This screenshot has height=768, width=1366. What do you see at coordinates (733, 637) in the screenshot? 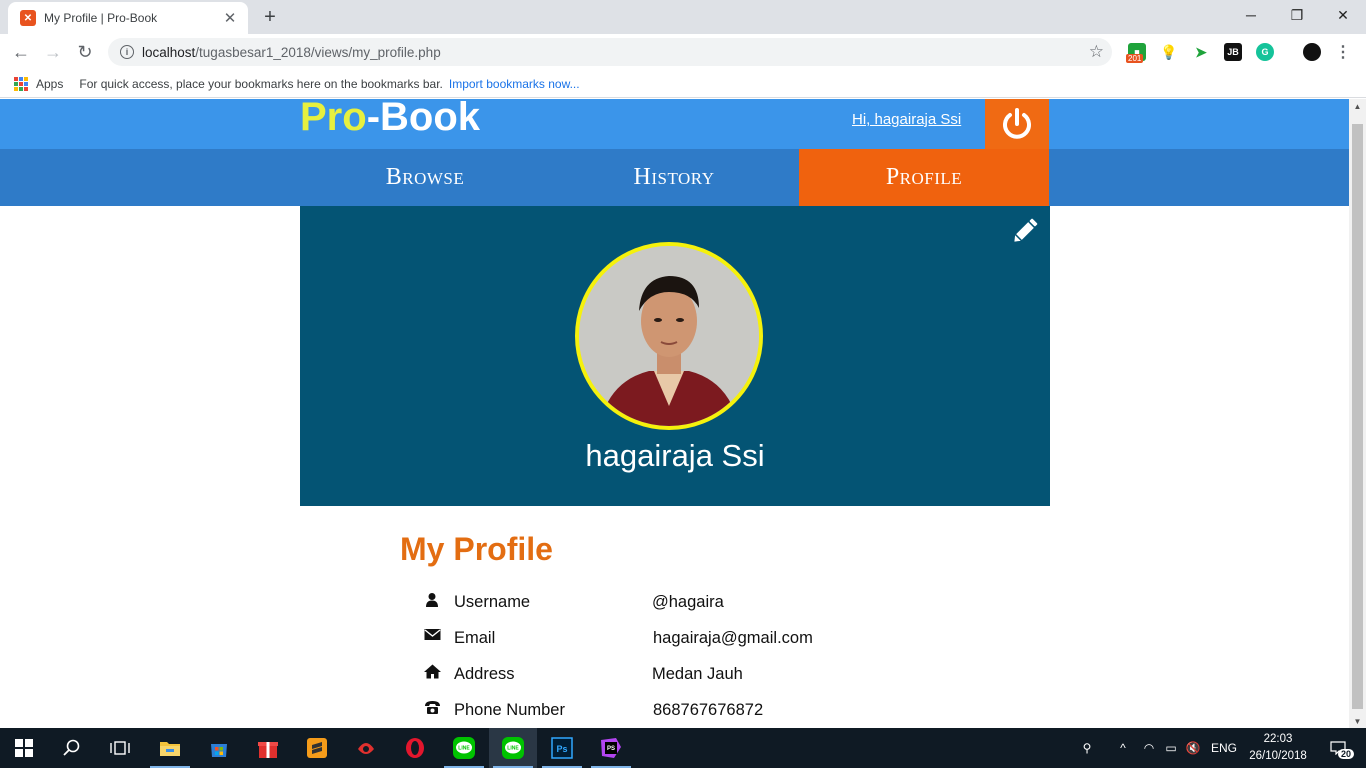
I see `email-value: hagairaja@gmail.com` at bounding box center [733, 637].